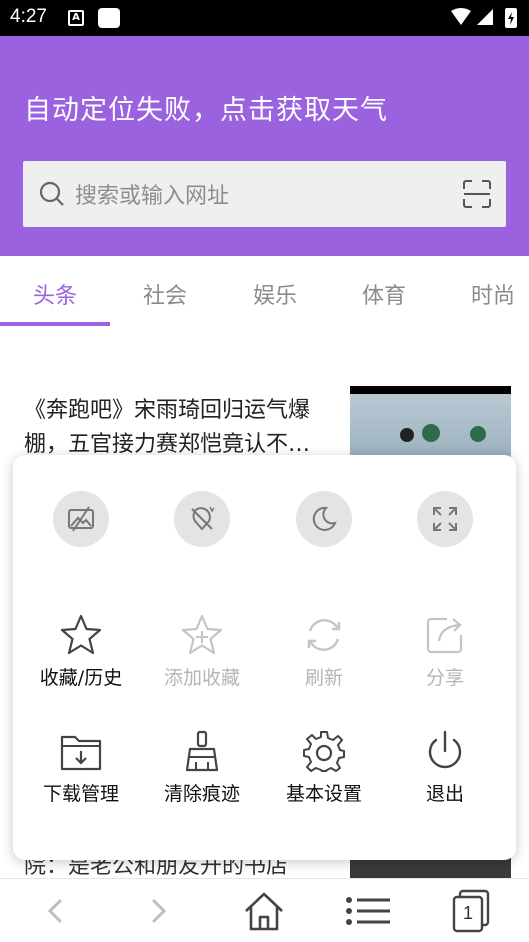 The width and height of the screenshot is (529, 942). What do you see at coordinates (444, 678) in the screenshot?
I see `share-label: 分享` at bounding box center [444, 678].